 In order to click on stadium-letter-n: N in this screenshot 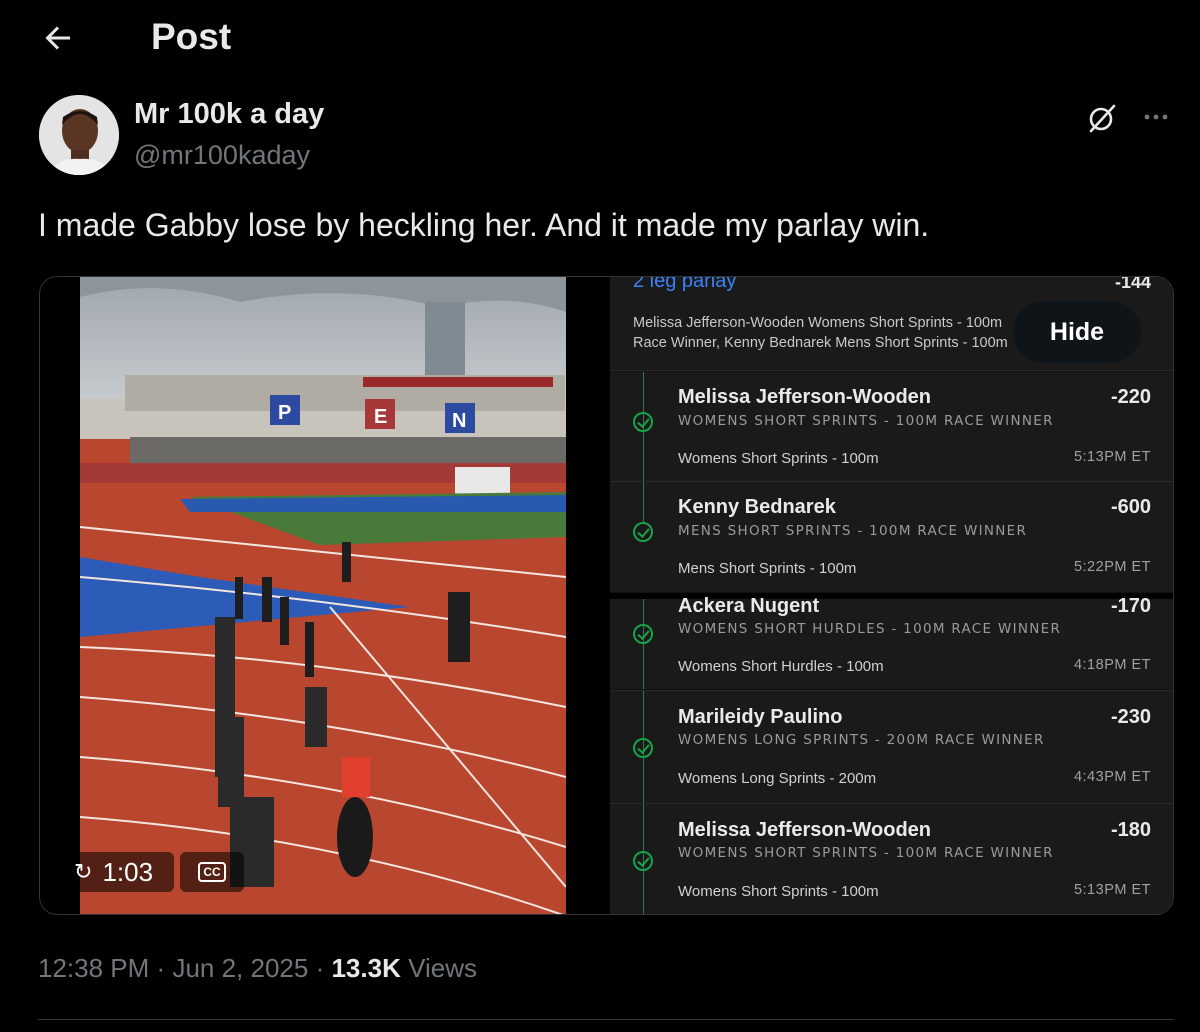, I will do `click(459, 421)`.